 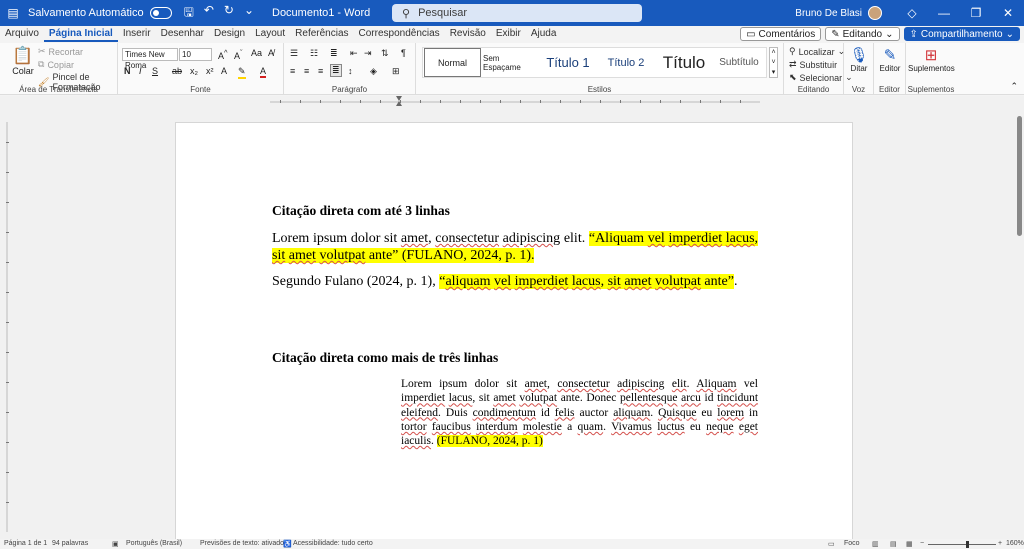 I want to click on style-normal: Normal, so click(x=452, y=62).